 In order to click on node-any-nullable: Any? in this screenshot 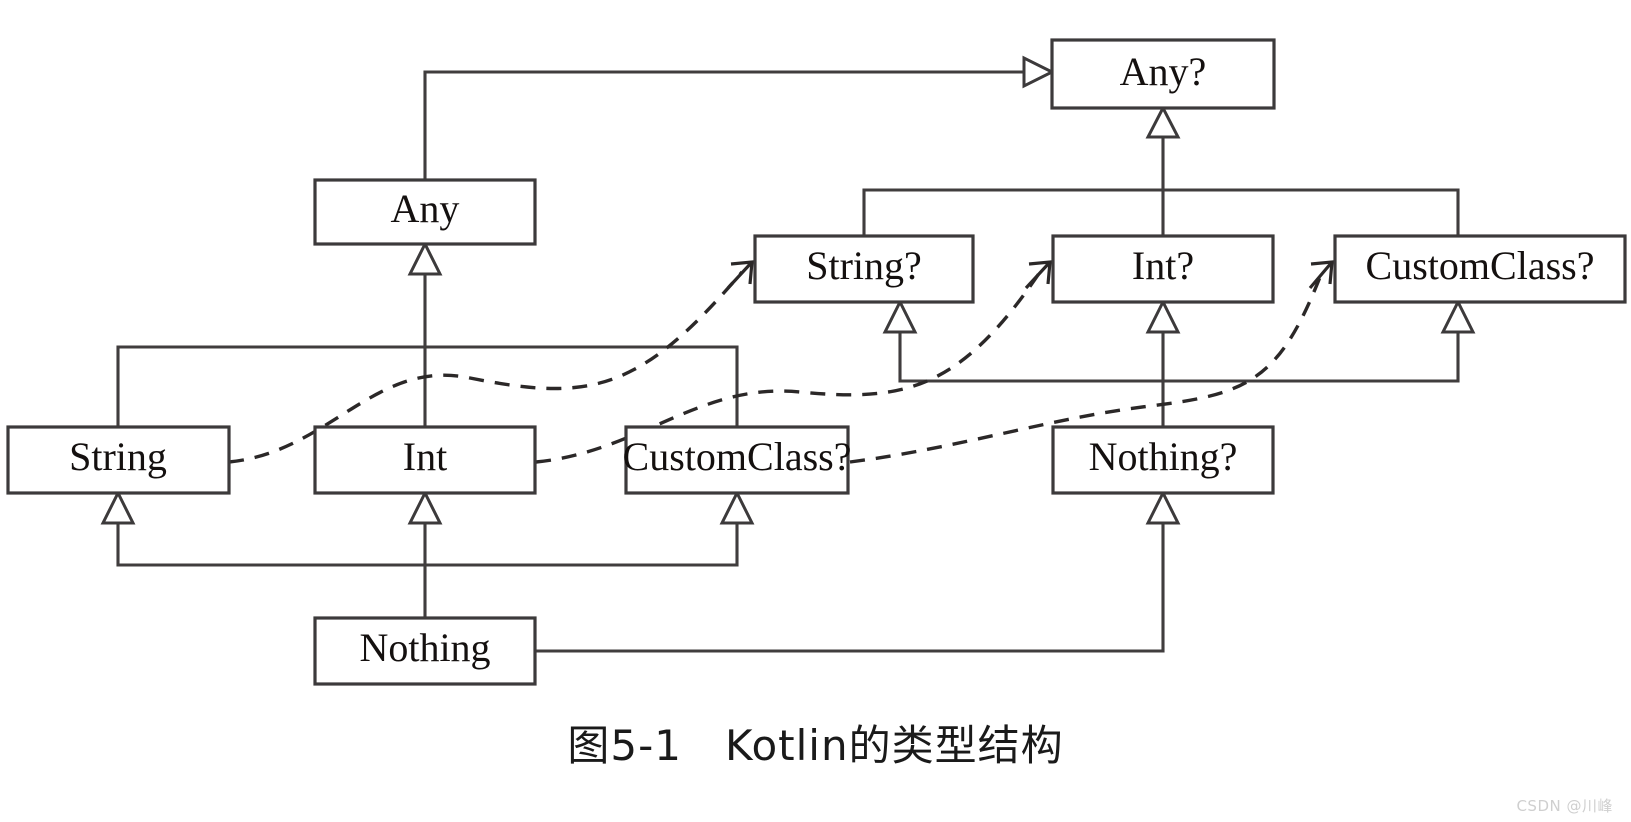, I will do `click(1163, 74)`.